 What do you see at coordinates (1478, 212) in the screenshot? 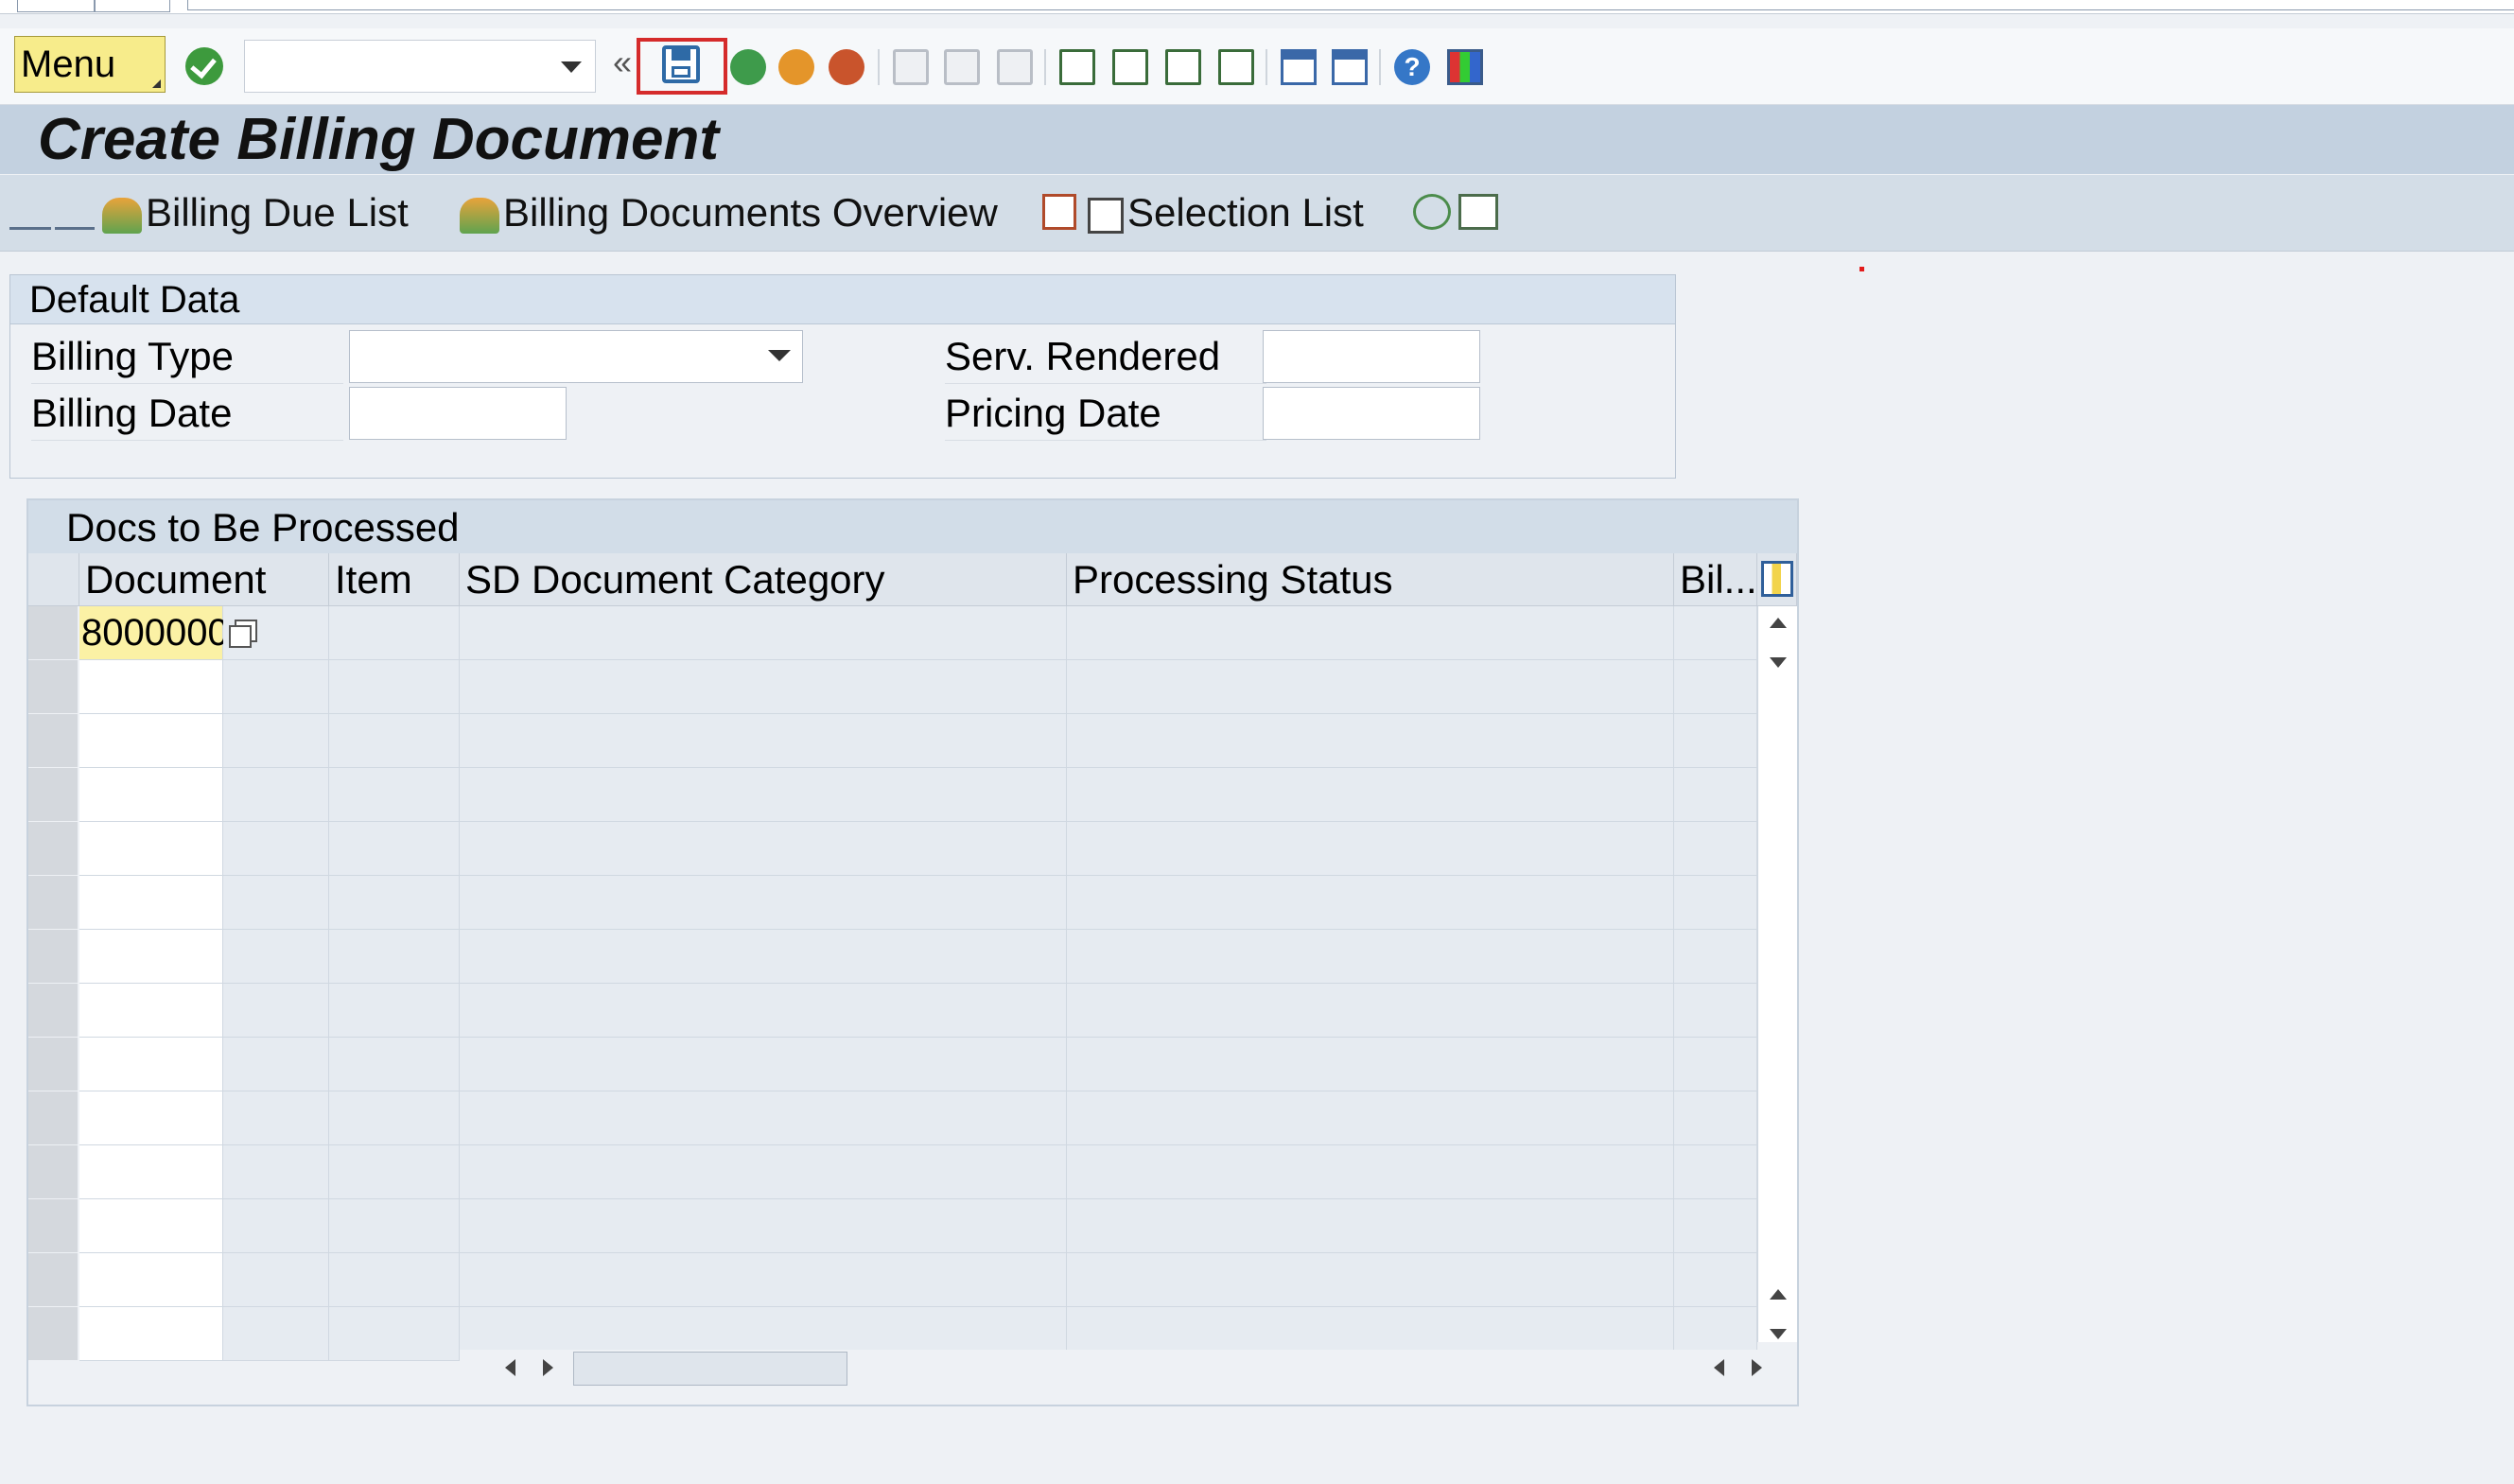
I see `add-entry-icon` at bounding box center [1478, 212].